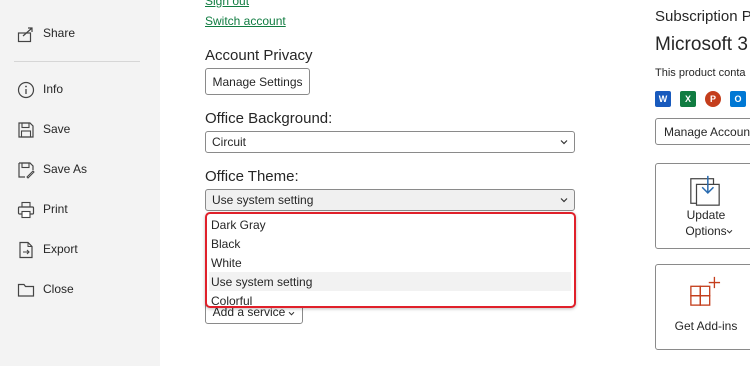 This screenshot has width=750, height=366. Describe the element at coordinates (702, 16) in the screenshot. I see `subscription-heading: Subscription P` at that location.